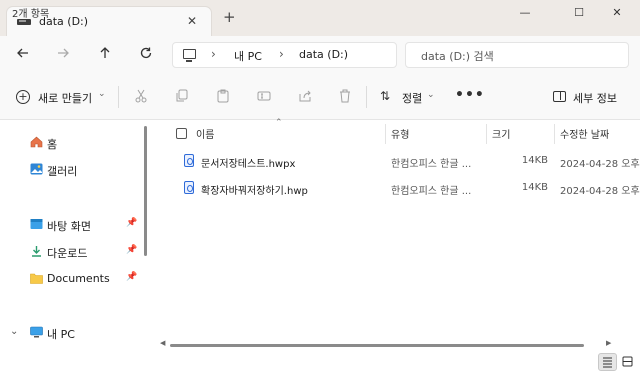 The height and width of the screenshot is (374, 640). Describe the element at coordinates (62, 171) in the screenshot. I see `sidebar-item-label: 갤러리` at that location.